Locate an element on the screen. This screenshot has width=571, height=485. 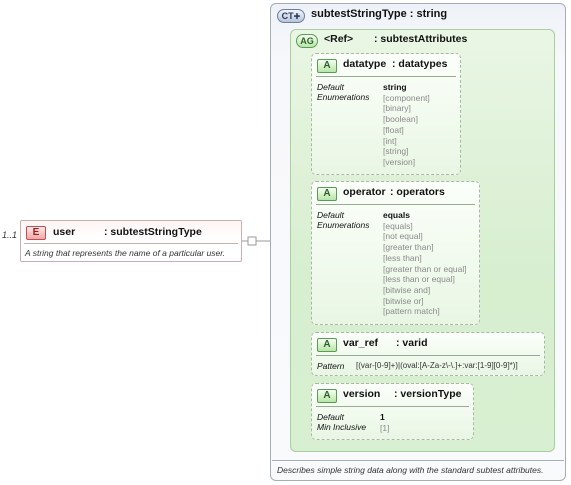
element-separator is located at coordinates (131, 243).